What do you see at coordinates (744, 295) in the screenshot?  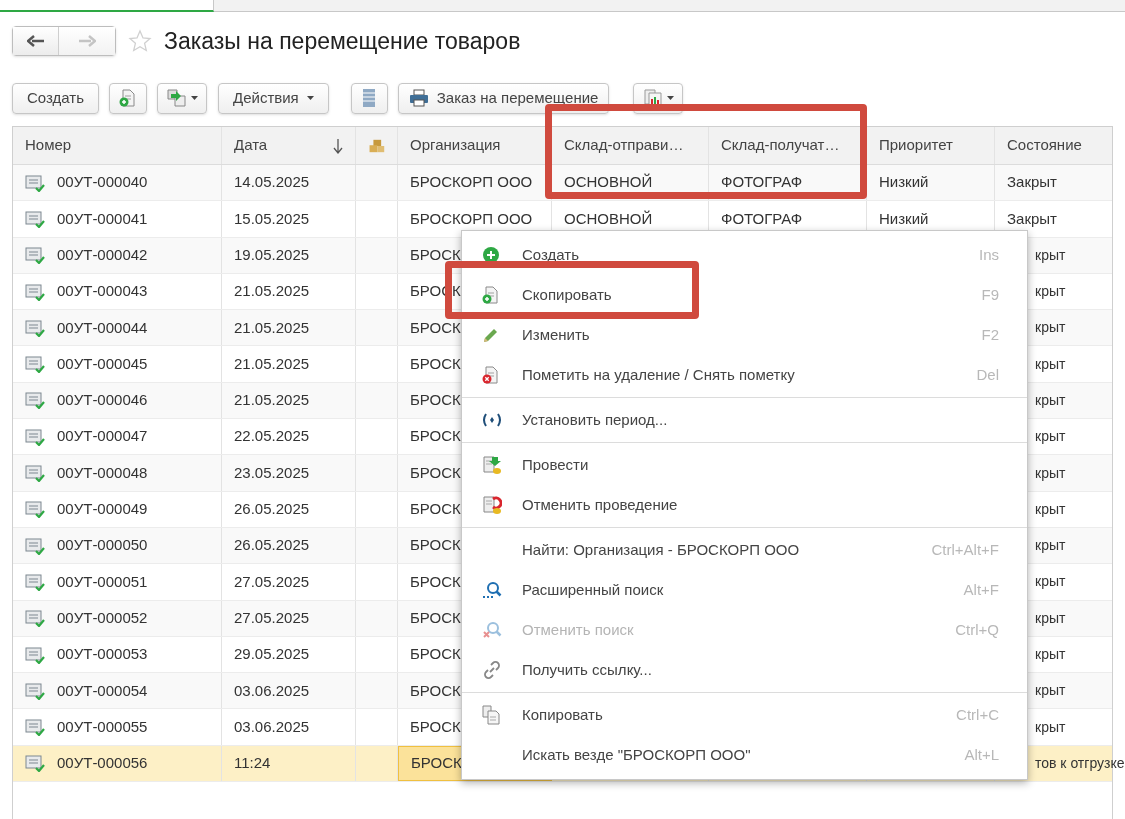 I see `menu-item: Скопировать F9` at bounding box center [744, 295].